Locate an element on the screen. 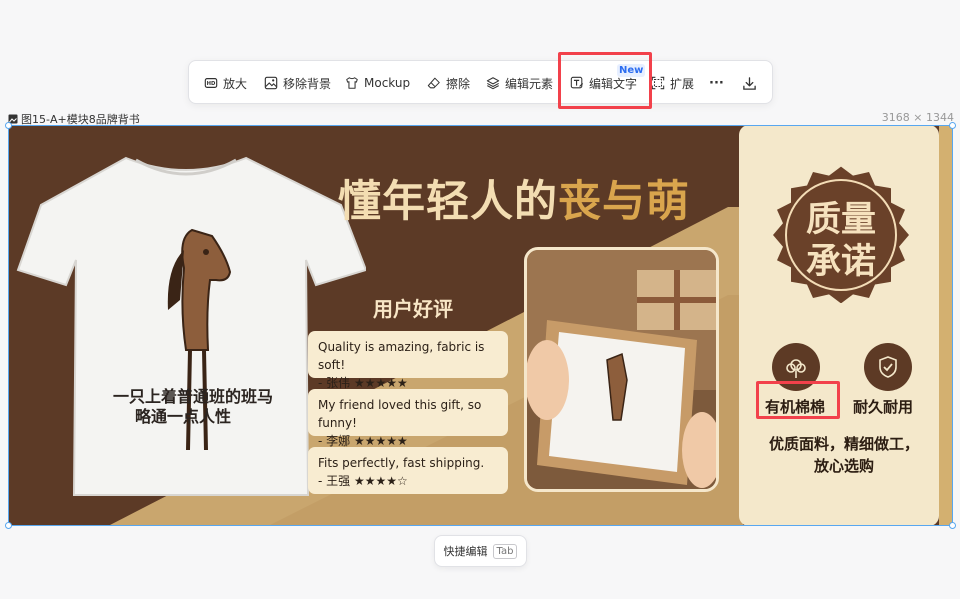 The height and width of the screenshot is (599, 960). quality-panel: 质量 承诺 有机棉棉 耐久耐用 优质面料，精细做工， 放心选购 is located at coordinates (839, 325).